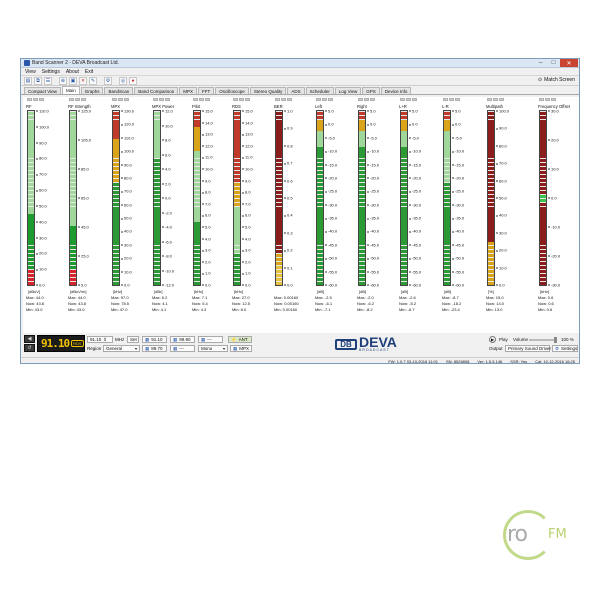 The width and height of the screenshot is (600, 600). Describe the element at coordinates (348, 90) in the screenshot. I see `tab-log-view: Log View` at that location.